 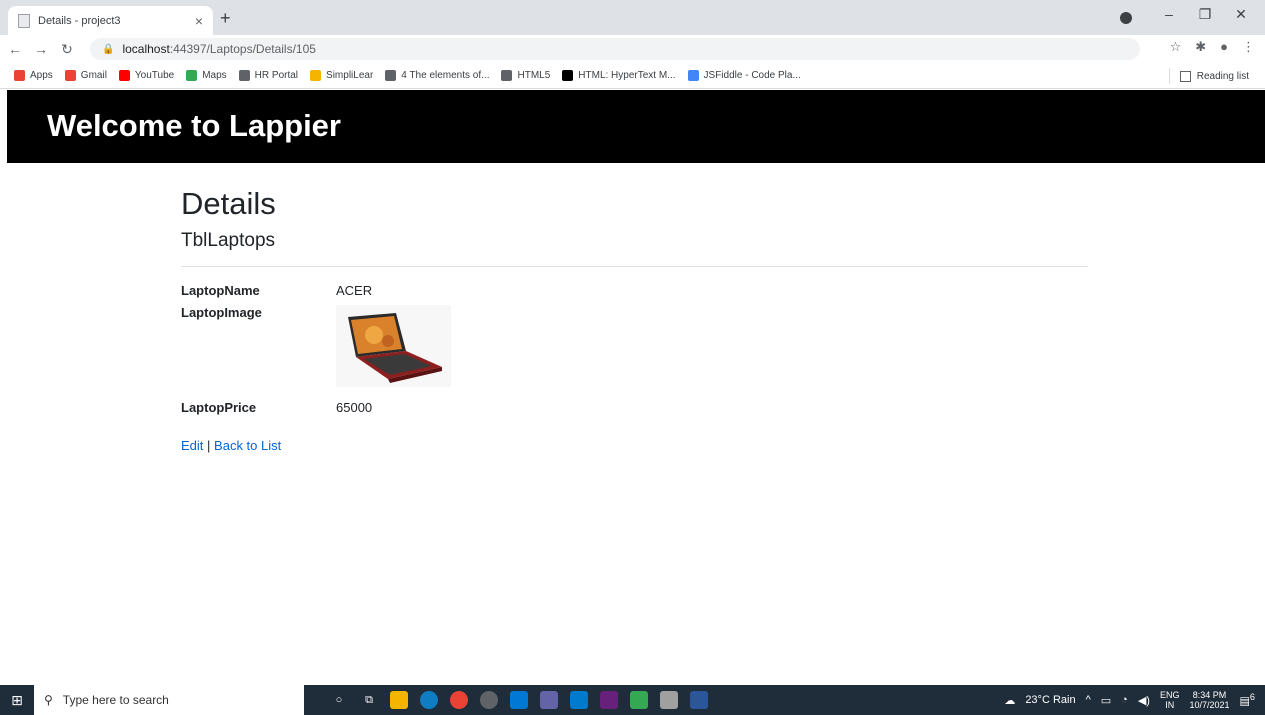 What do you see at coordinates (1050, 700) in the screenshot?
I see `weather-label: 23°C Rain` at bounding box center [1050, 700].